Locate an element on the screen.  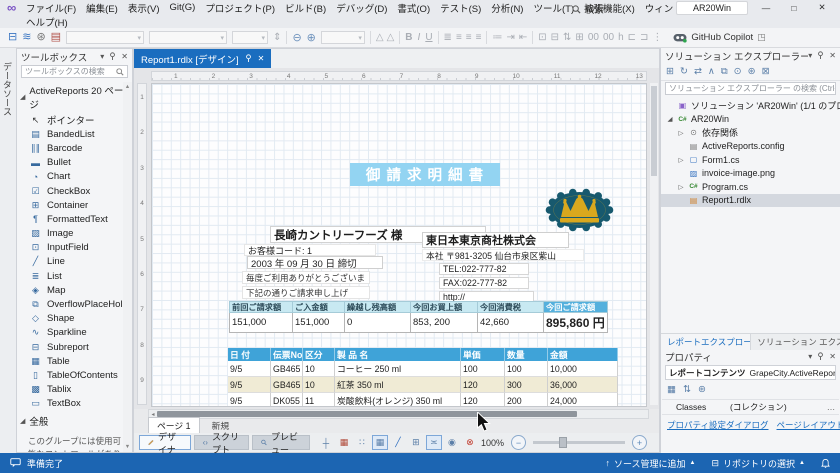
menu-item: 書式(O) is located at coordinates (413, 8).